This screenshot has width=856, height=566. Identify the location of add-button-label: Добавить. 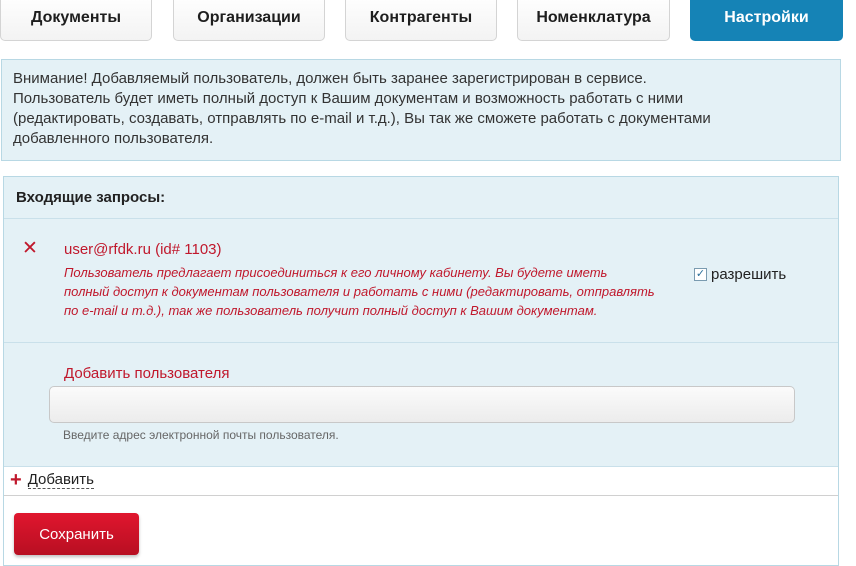
(60, 479).